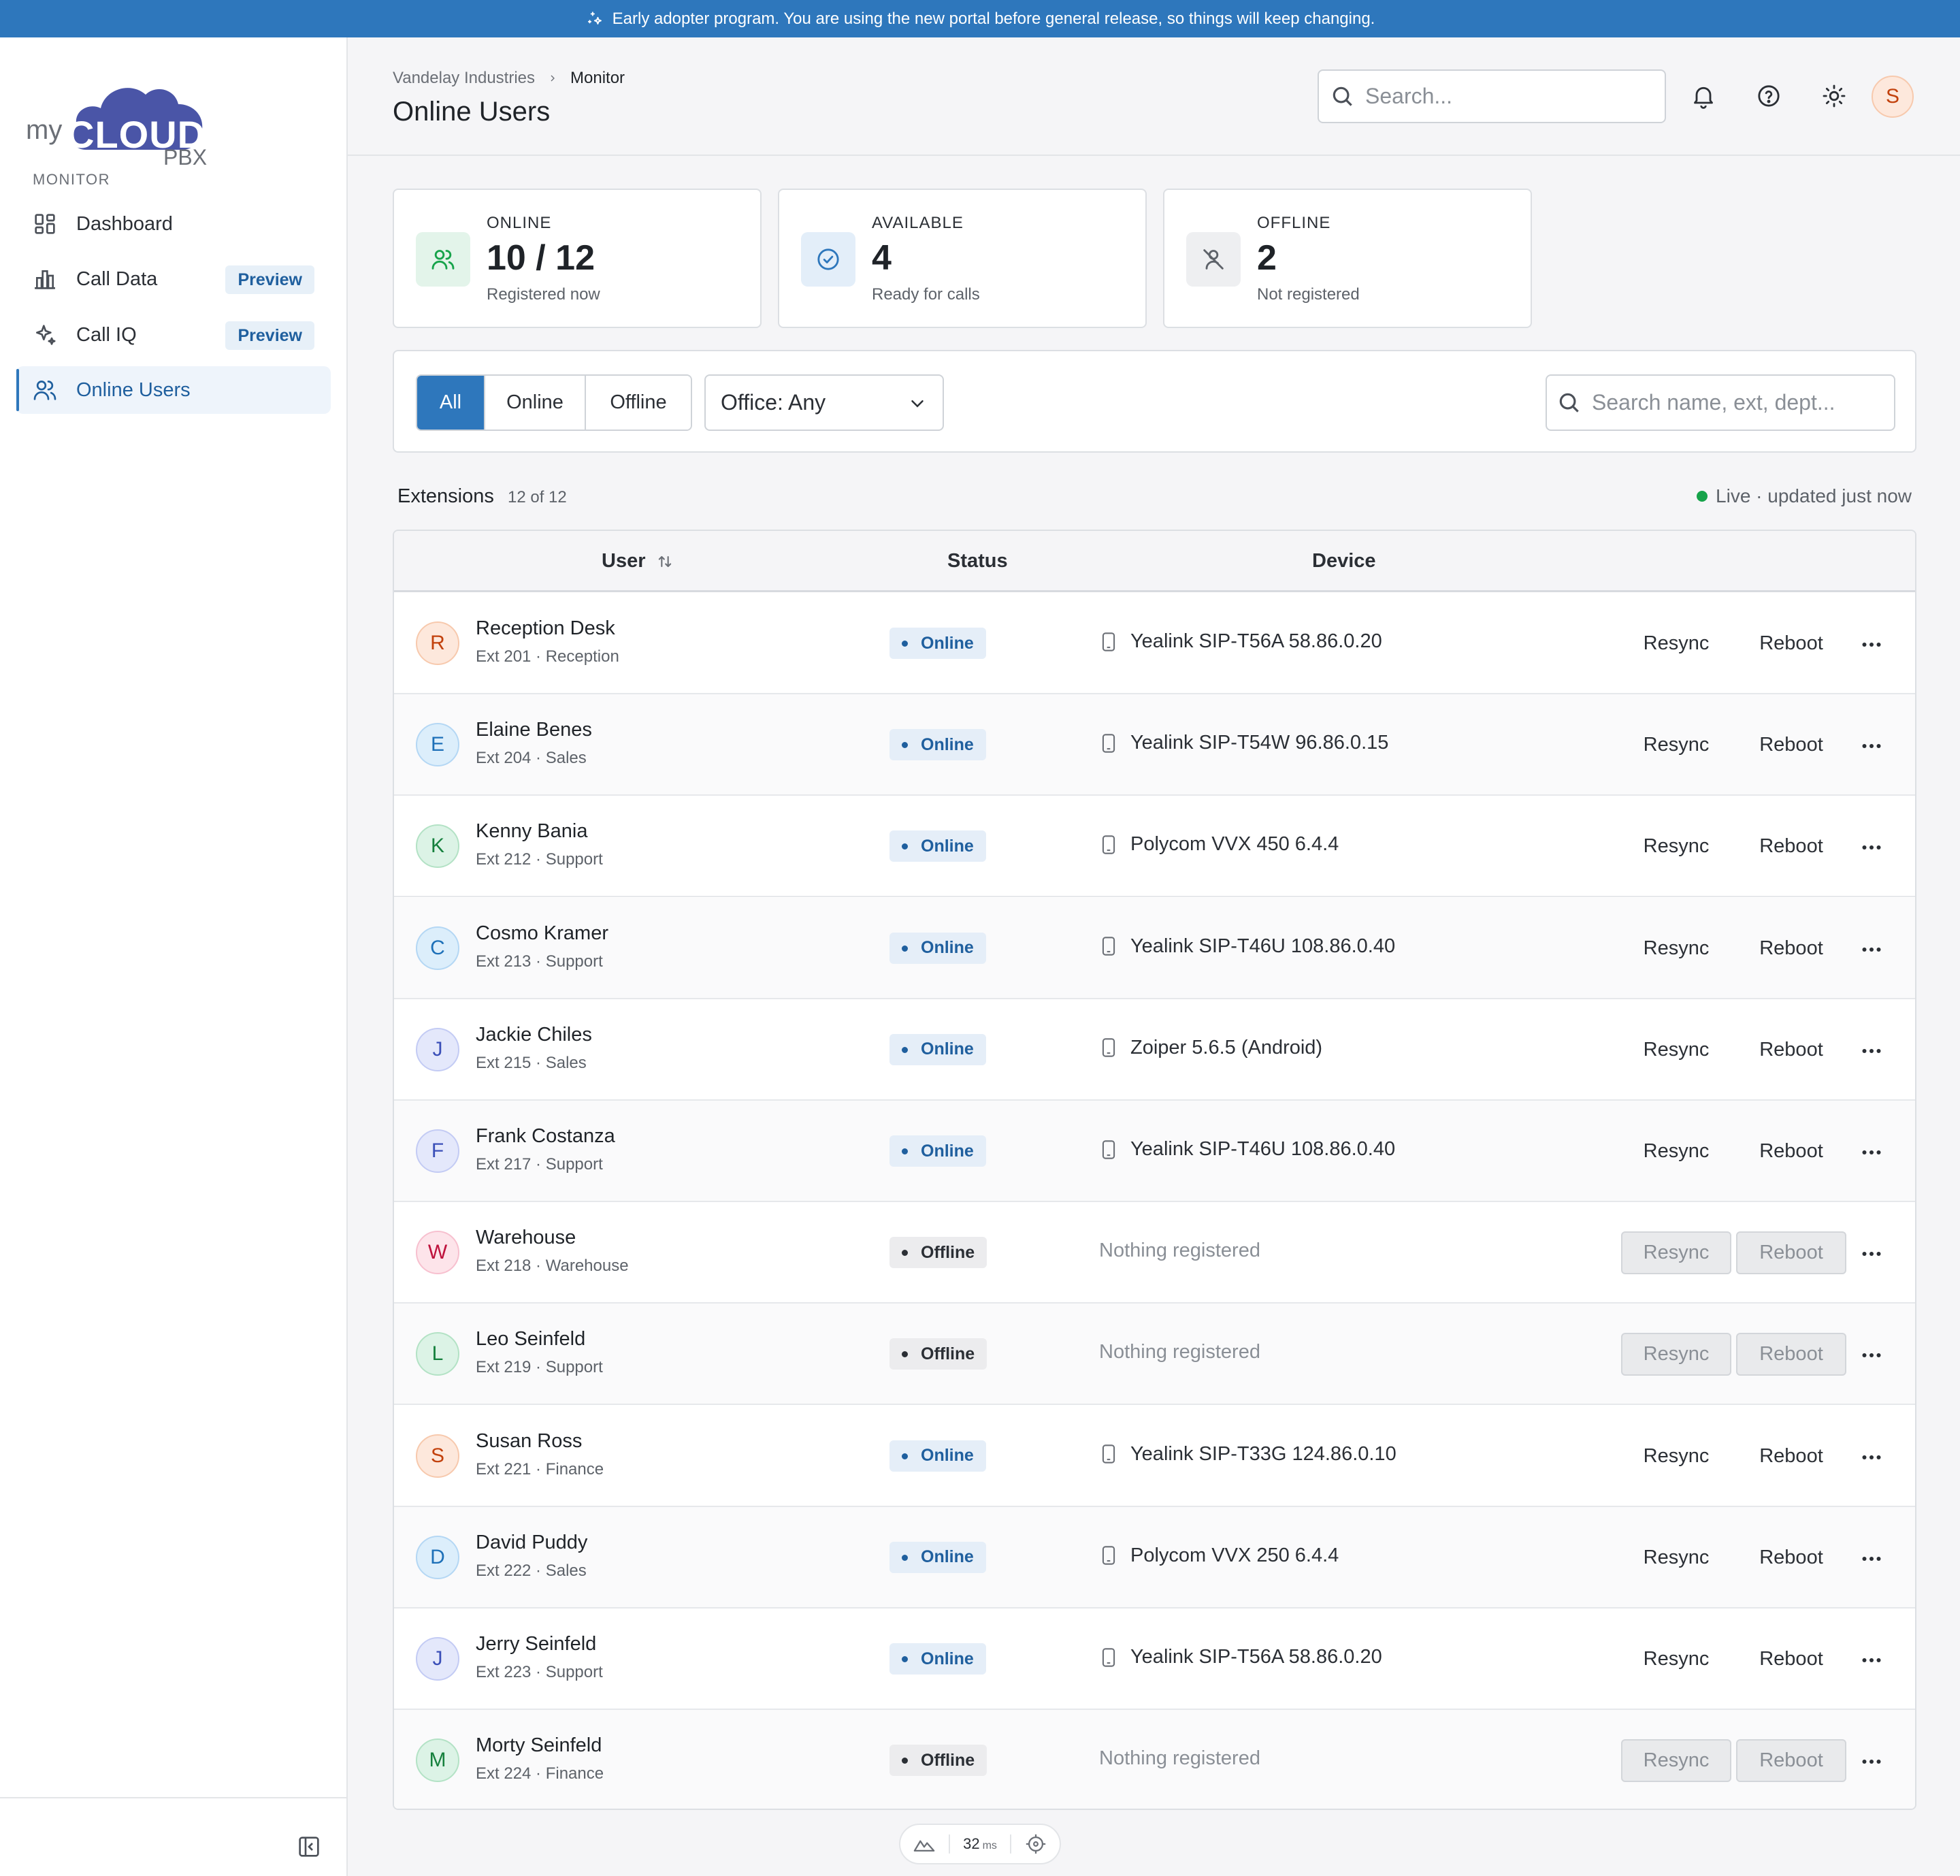 Image resolution: width=1960 pixels, height=1876 pixels. I want to click on user-extension-meta: Ext 222 · Sales, so click(531, 1570).